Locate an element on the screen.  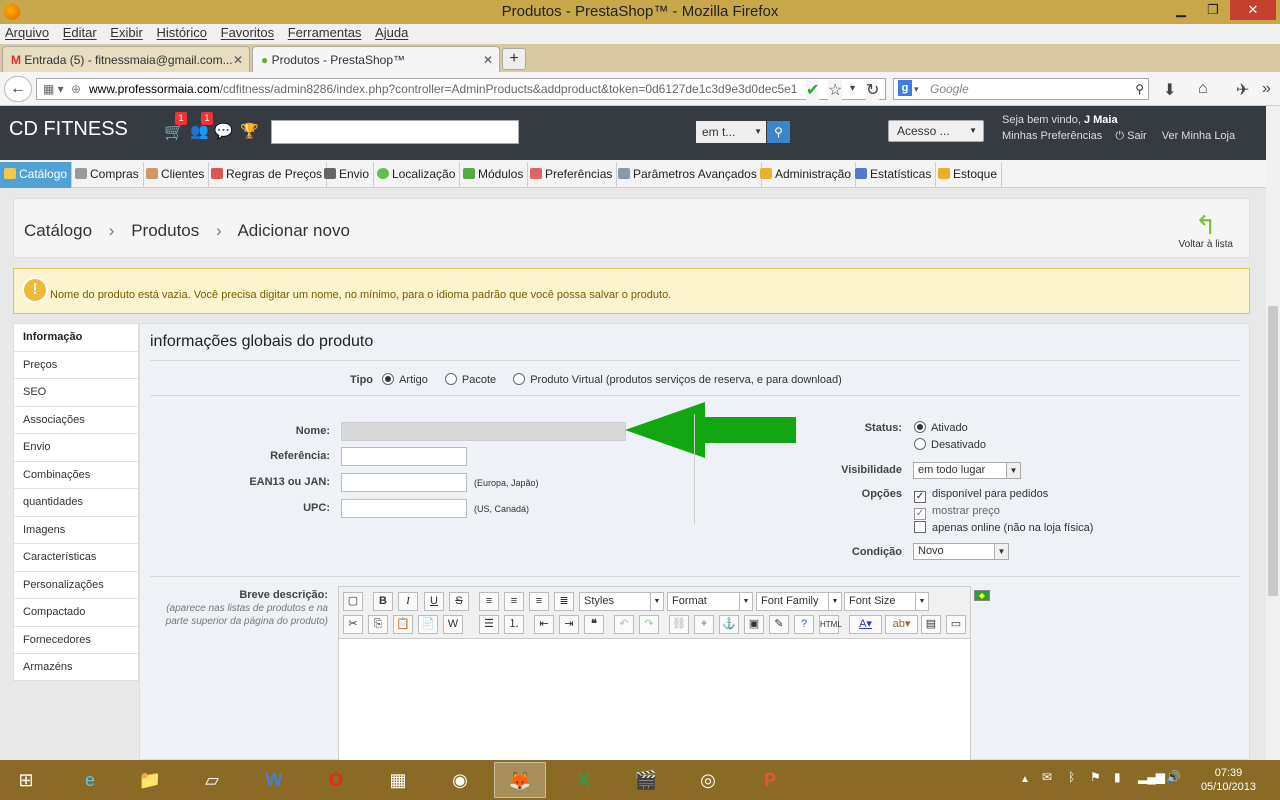
menu-ferramentas: Ferramentas is located at coordinates (325, 33).